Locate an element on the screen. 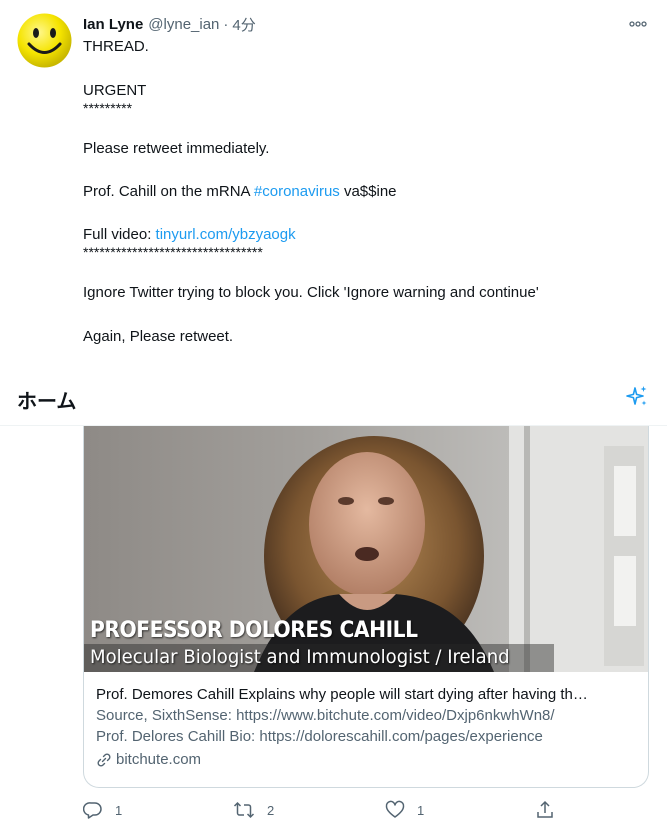  tweet-actions: 1 2 1 is located at coordinates (323, 812).